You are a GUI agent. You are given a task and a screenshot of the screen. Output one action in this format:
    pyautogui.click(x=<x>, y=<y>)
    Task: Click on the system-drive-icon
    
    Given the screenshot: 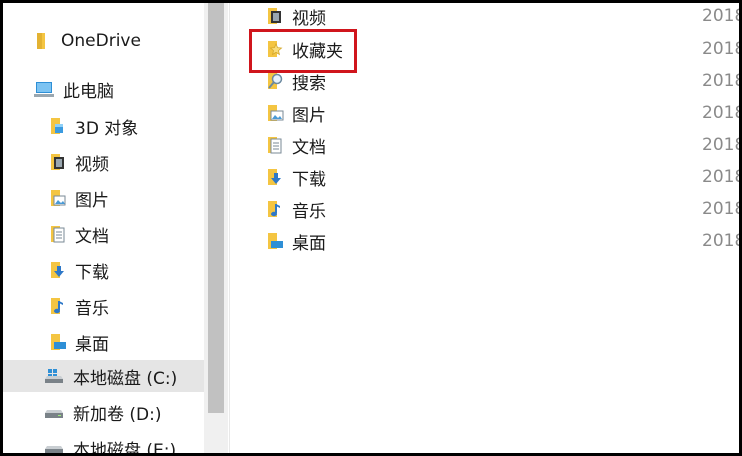 What is the action you would take?
    pyautogui.click(x=54, y=376)
    